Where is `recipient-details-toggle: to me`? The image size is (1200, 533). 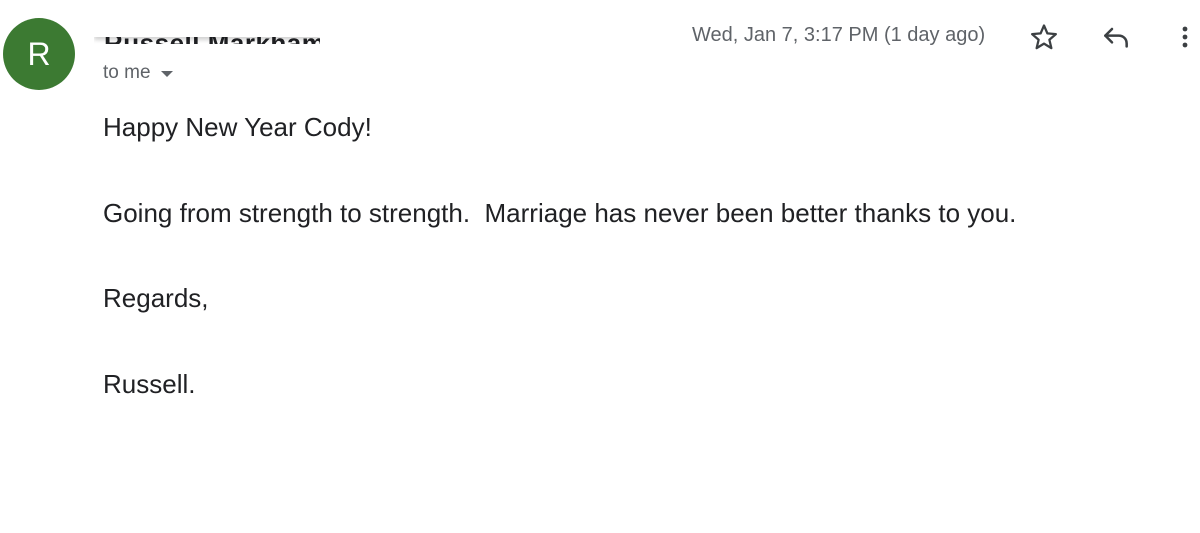
recipient-details-toggle: to me is located at coordinates (138, 73).